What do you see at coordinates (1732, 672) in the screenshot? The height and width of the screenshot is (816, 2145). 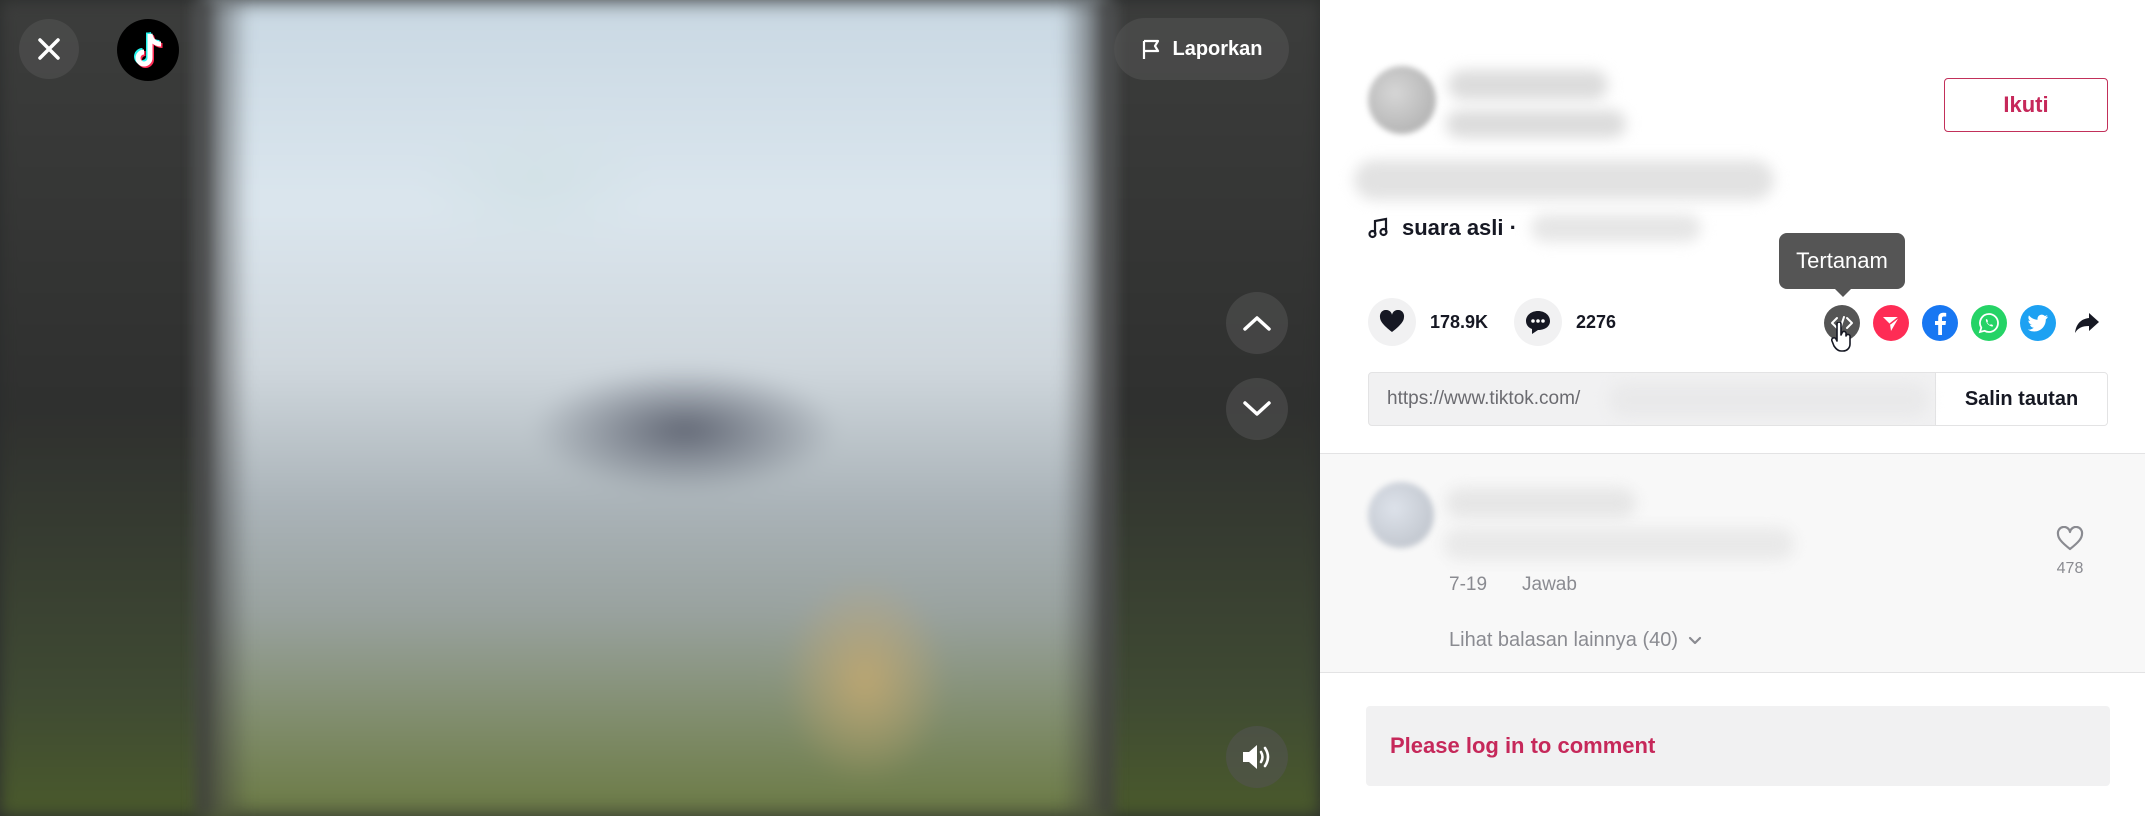 I see `section-divider-bottom` at bounding box center [1732, 672].